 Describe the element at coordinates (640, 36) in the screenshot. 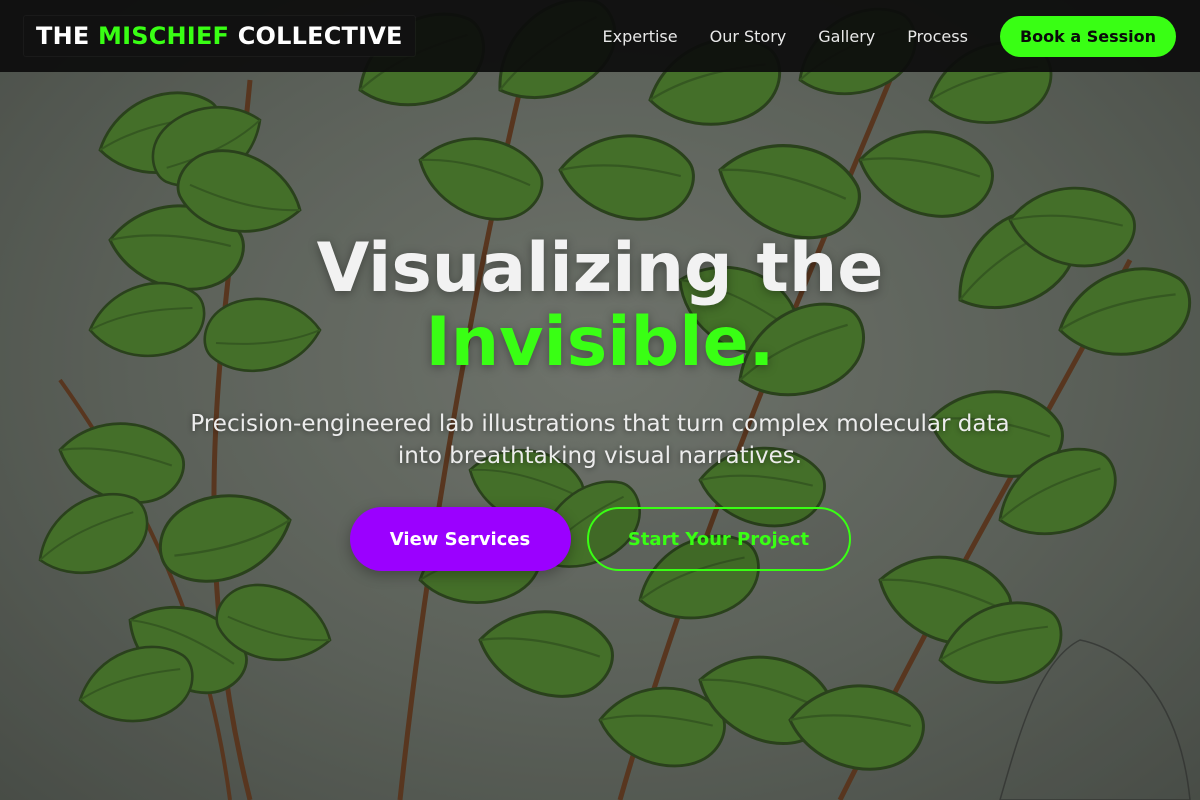

I see `nav-link-expertise: Expertise` at that location.